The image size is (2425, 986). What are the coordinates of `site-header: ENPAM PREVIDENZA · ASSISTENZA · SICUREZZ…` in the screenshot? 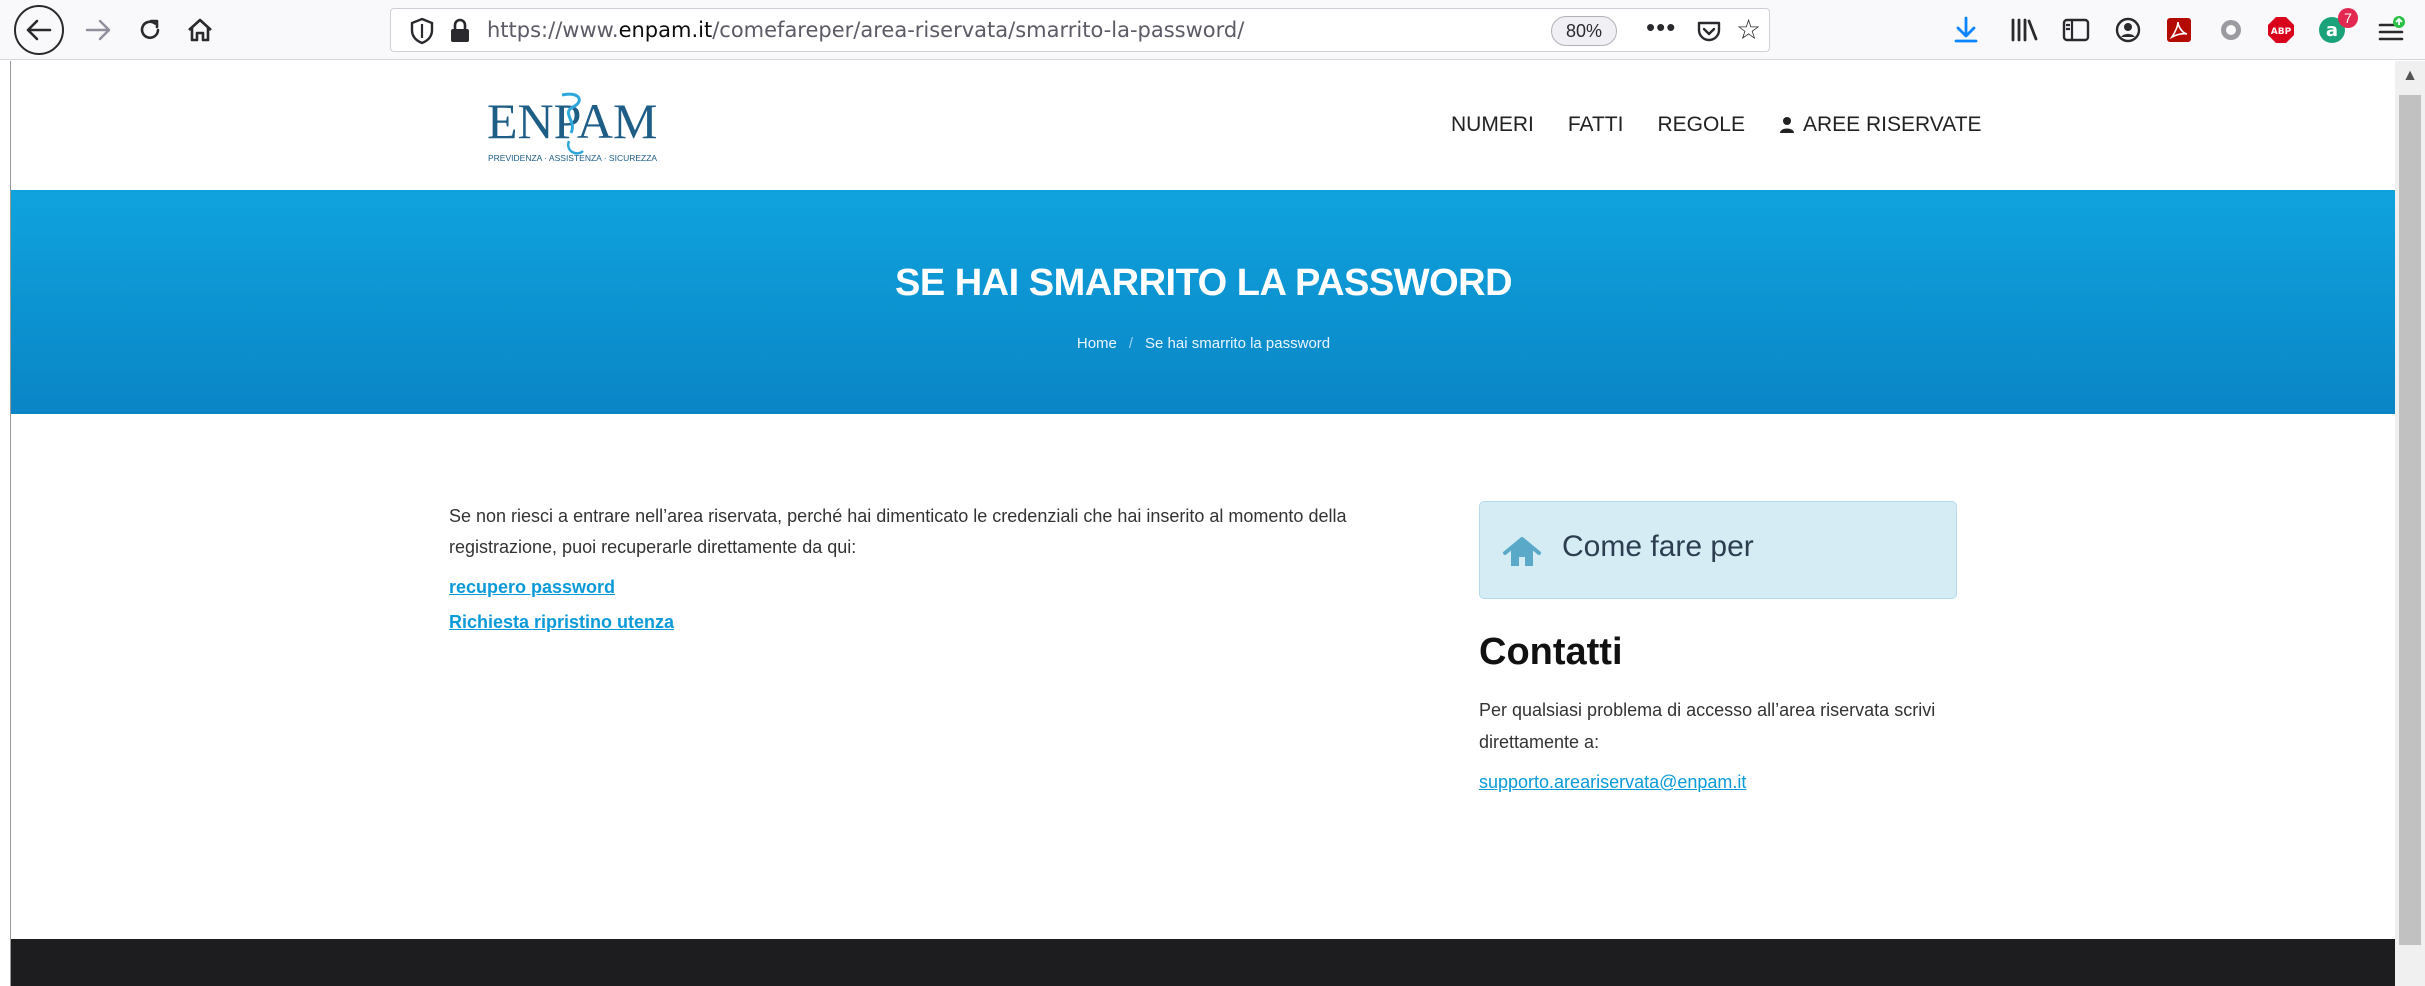 It's located at (1203, 125).